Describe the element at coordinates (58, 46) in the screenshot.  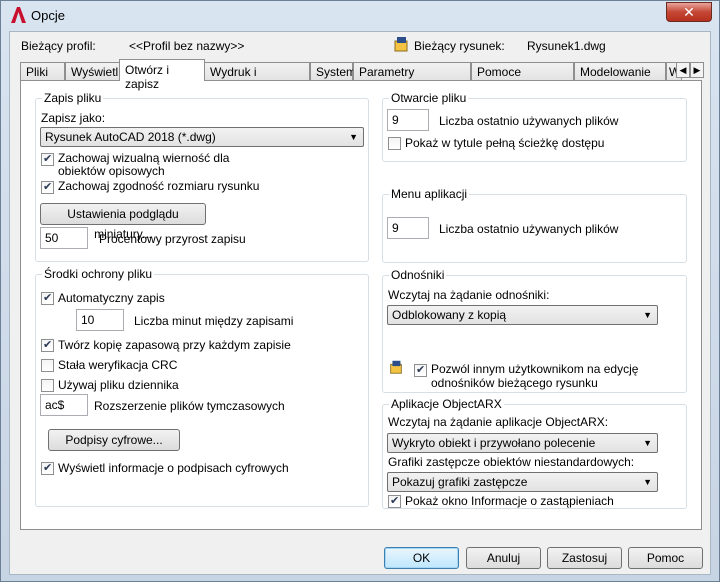
I see `current-profile-label: Bieżący profil:` at that location.